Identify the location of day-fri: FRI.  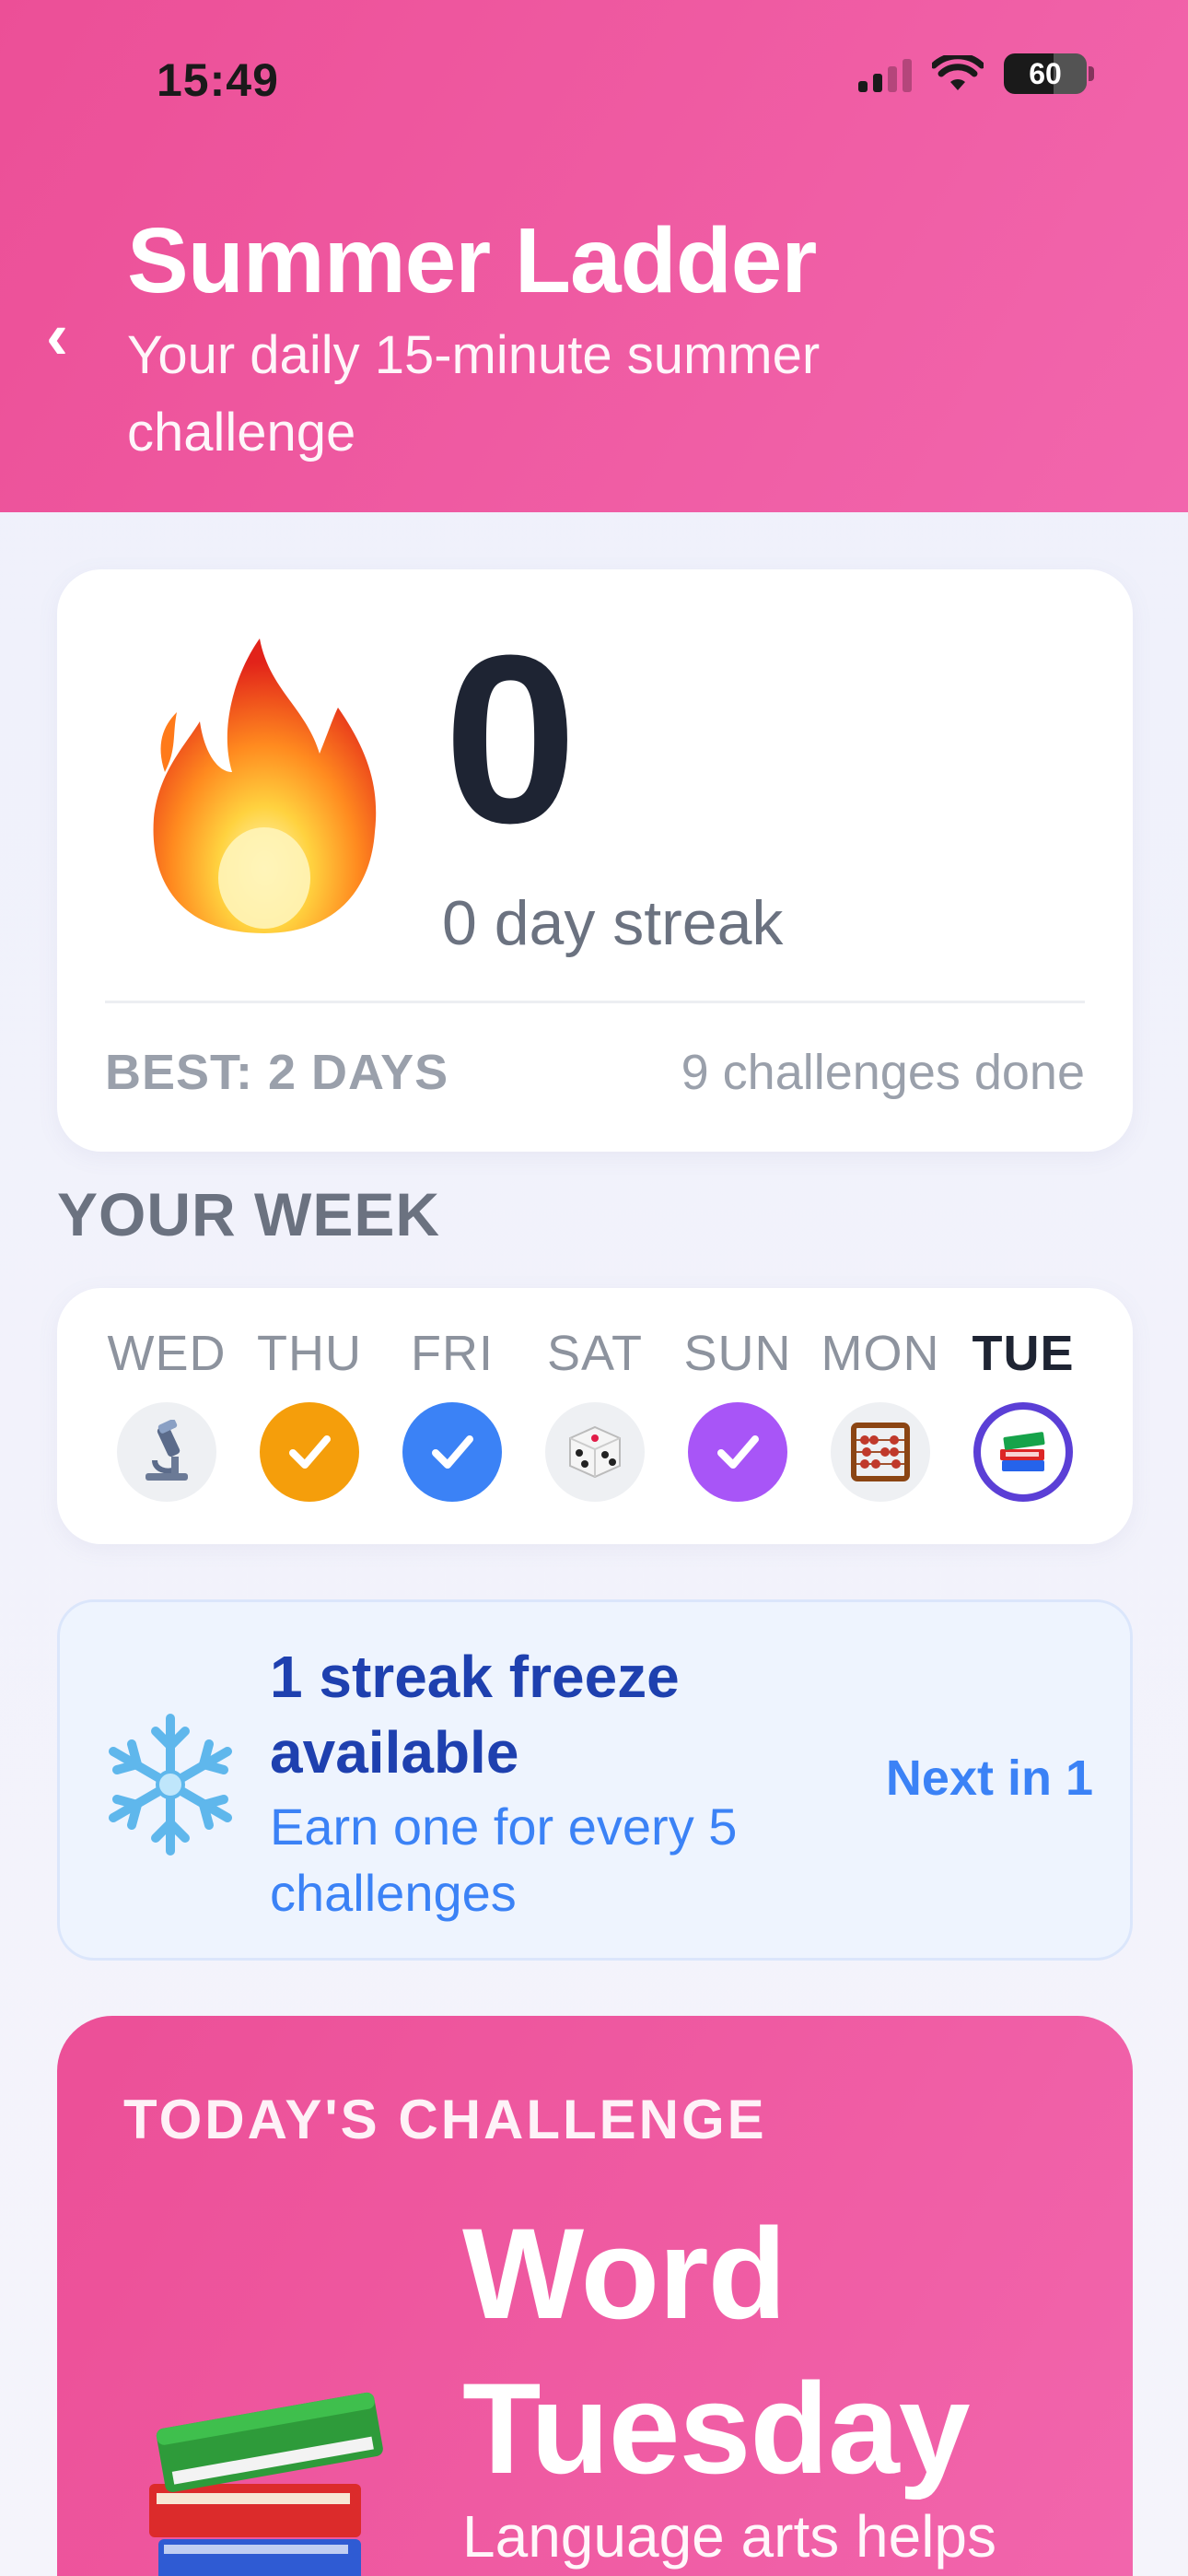
(452, 1413).